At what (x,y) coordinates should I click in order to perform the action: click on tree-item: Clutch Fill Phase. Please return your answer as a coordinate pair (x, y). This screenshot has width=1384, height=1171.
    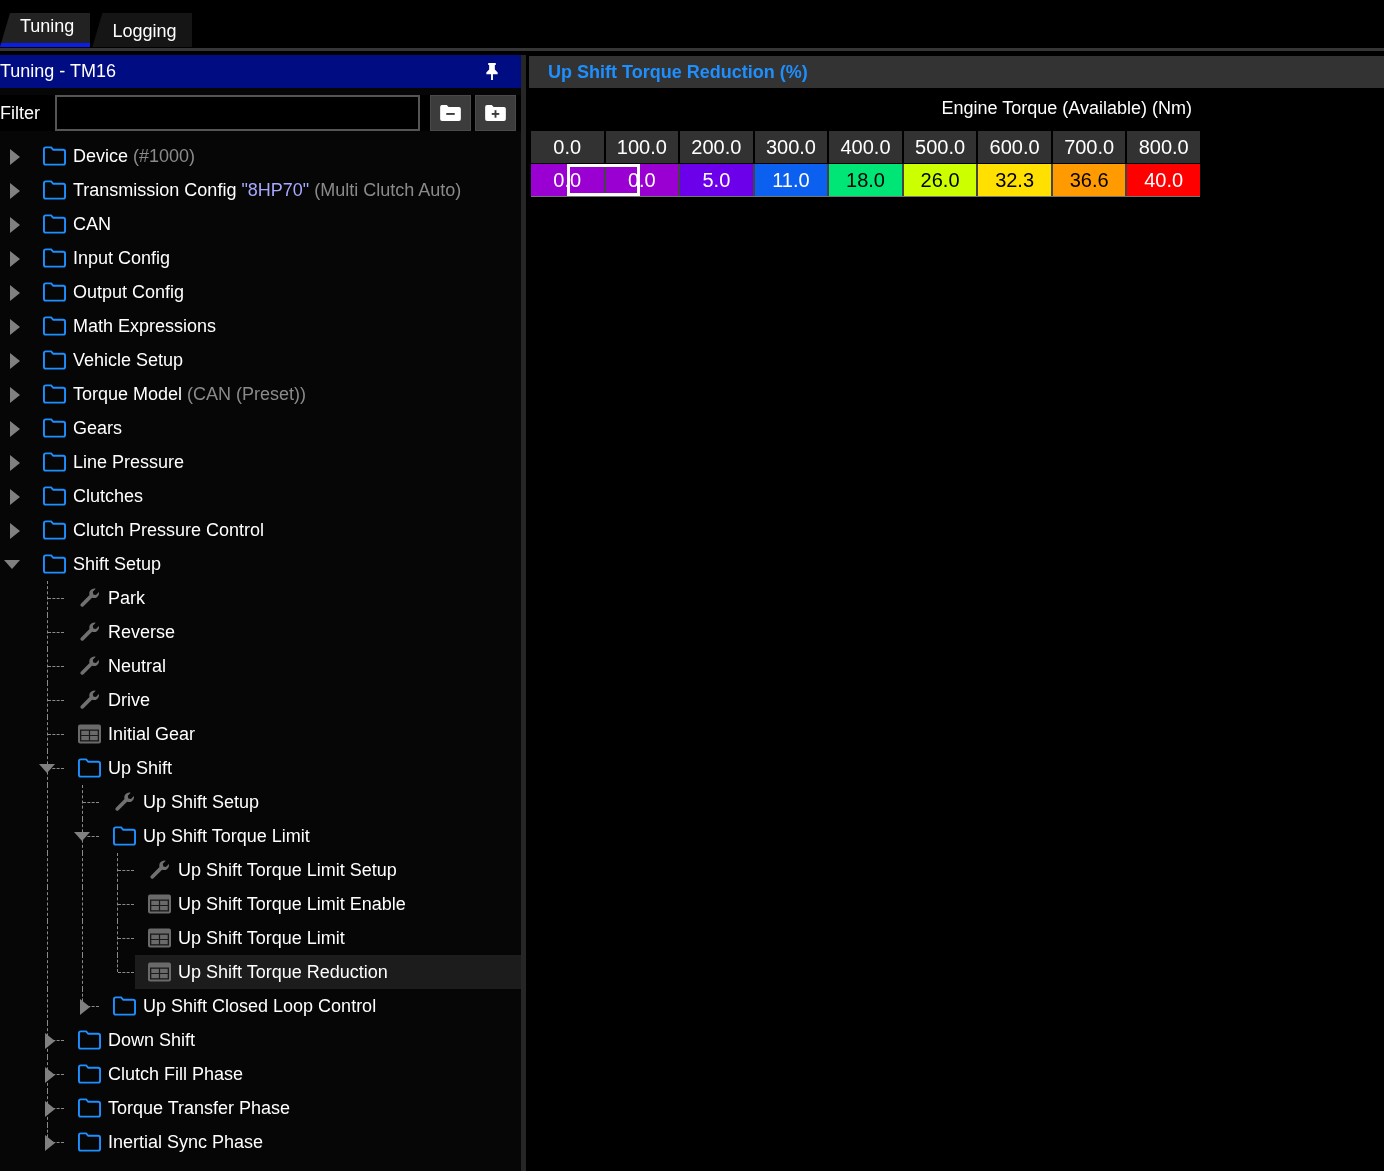
    Looking at the image, I should click on (158, 1074).